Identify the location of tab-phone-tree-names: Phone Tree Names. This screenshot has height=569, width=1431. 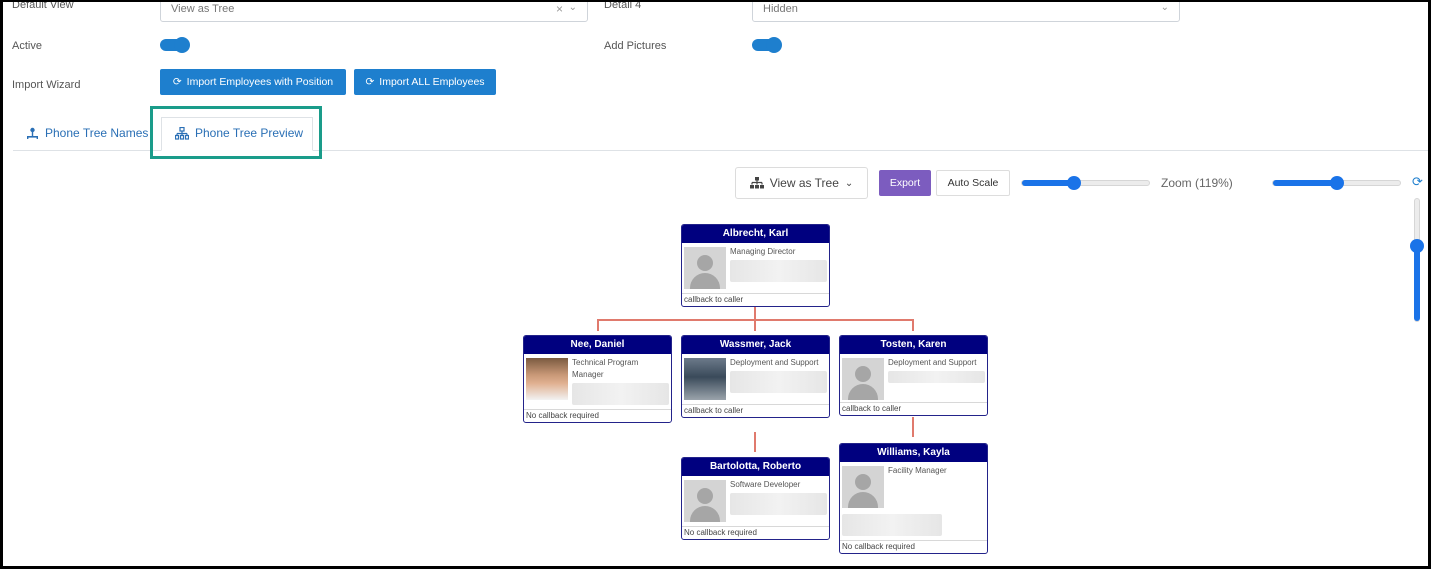
(87, 133).